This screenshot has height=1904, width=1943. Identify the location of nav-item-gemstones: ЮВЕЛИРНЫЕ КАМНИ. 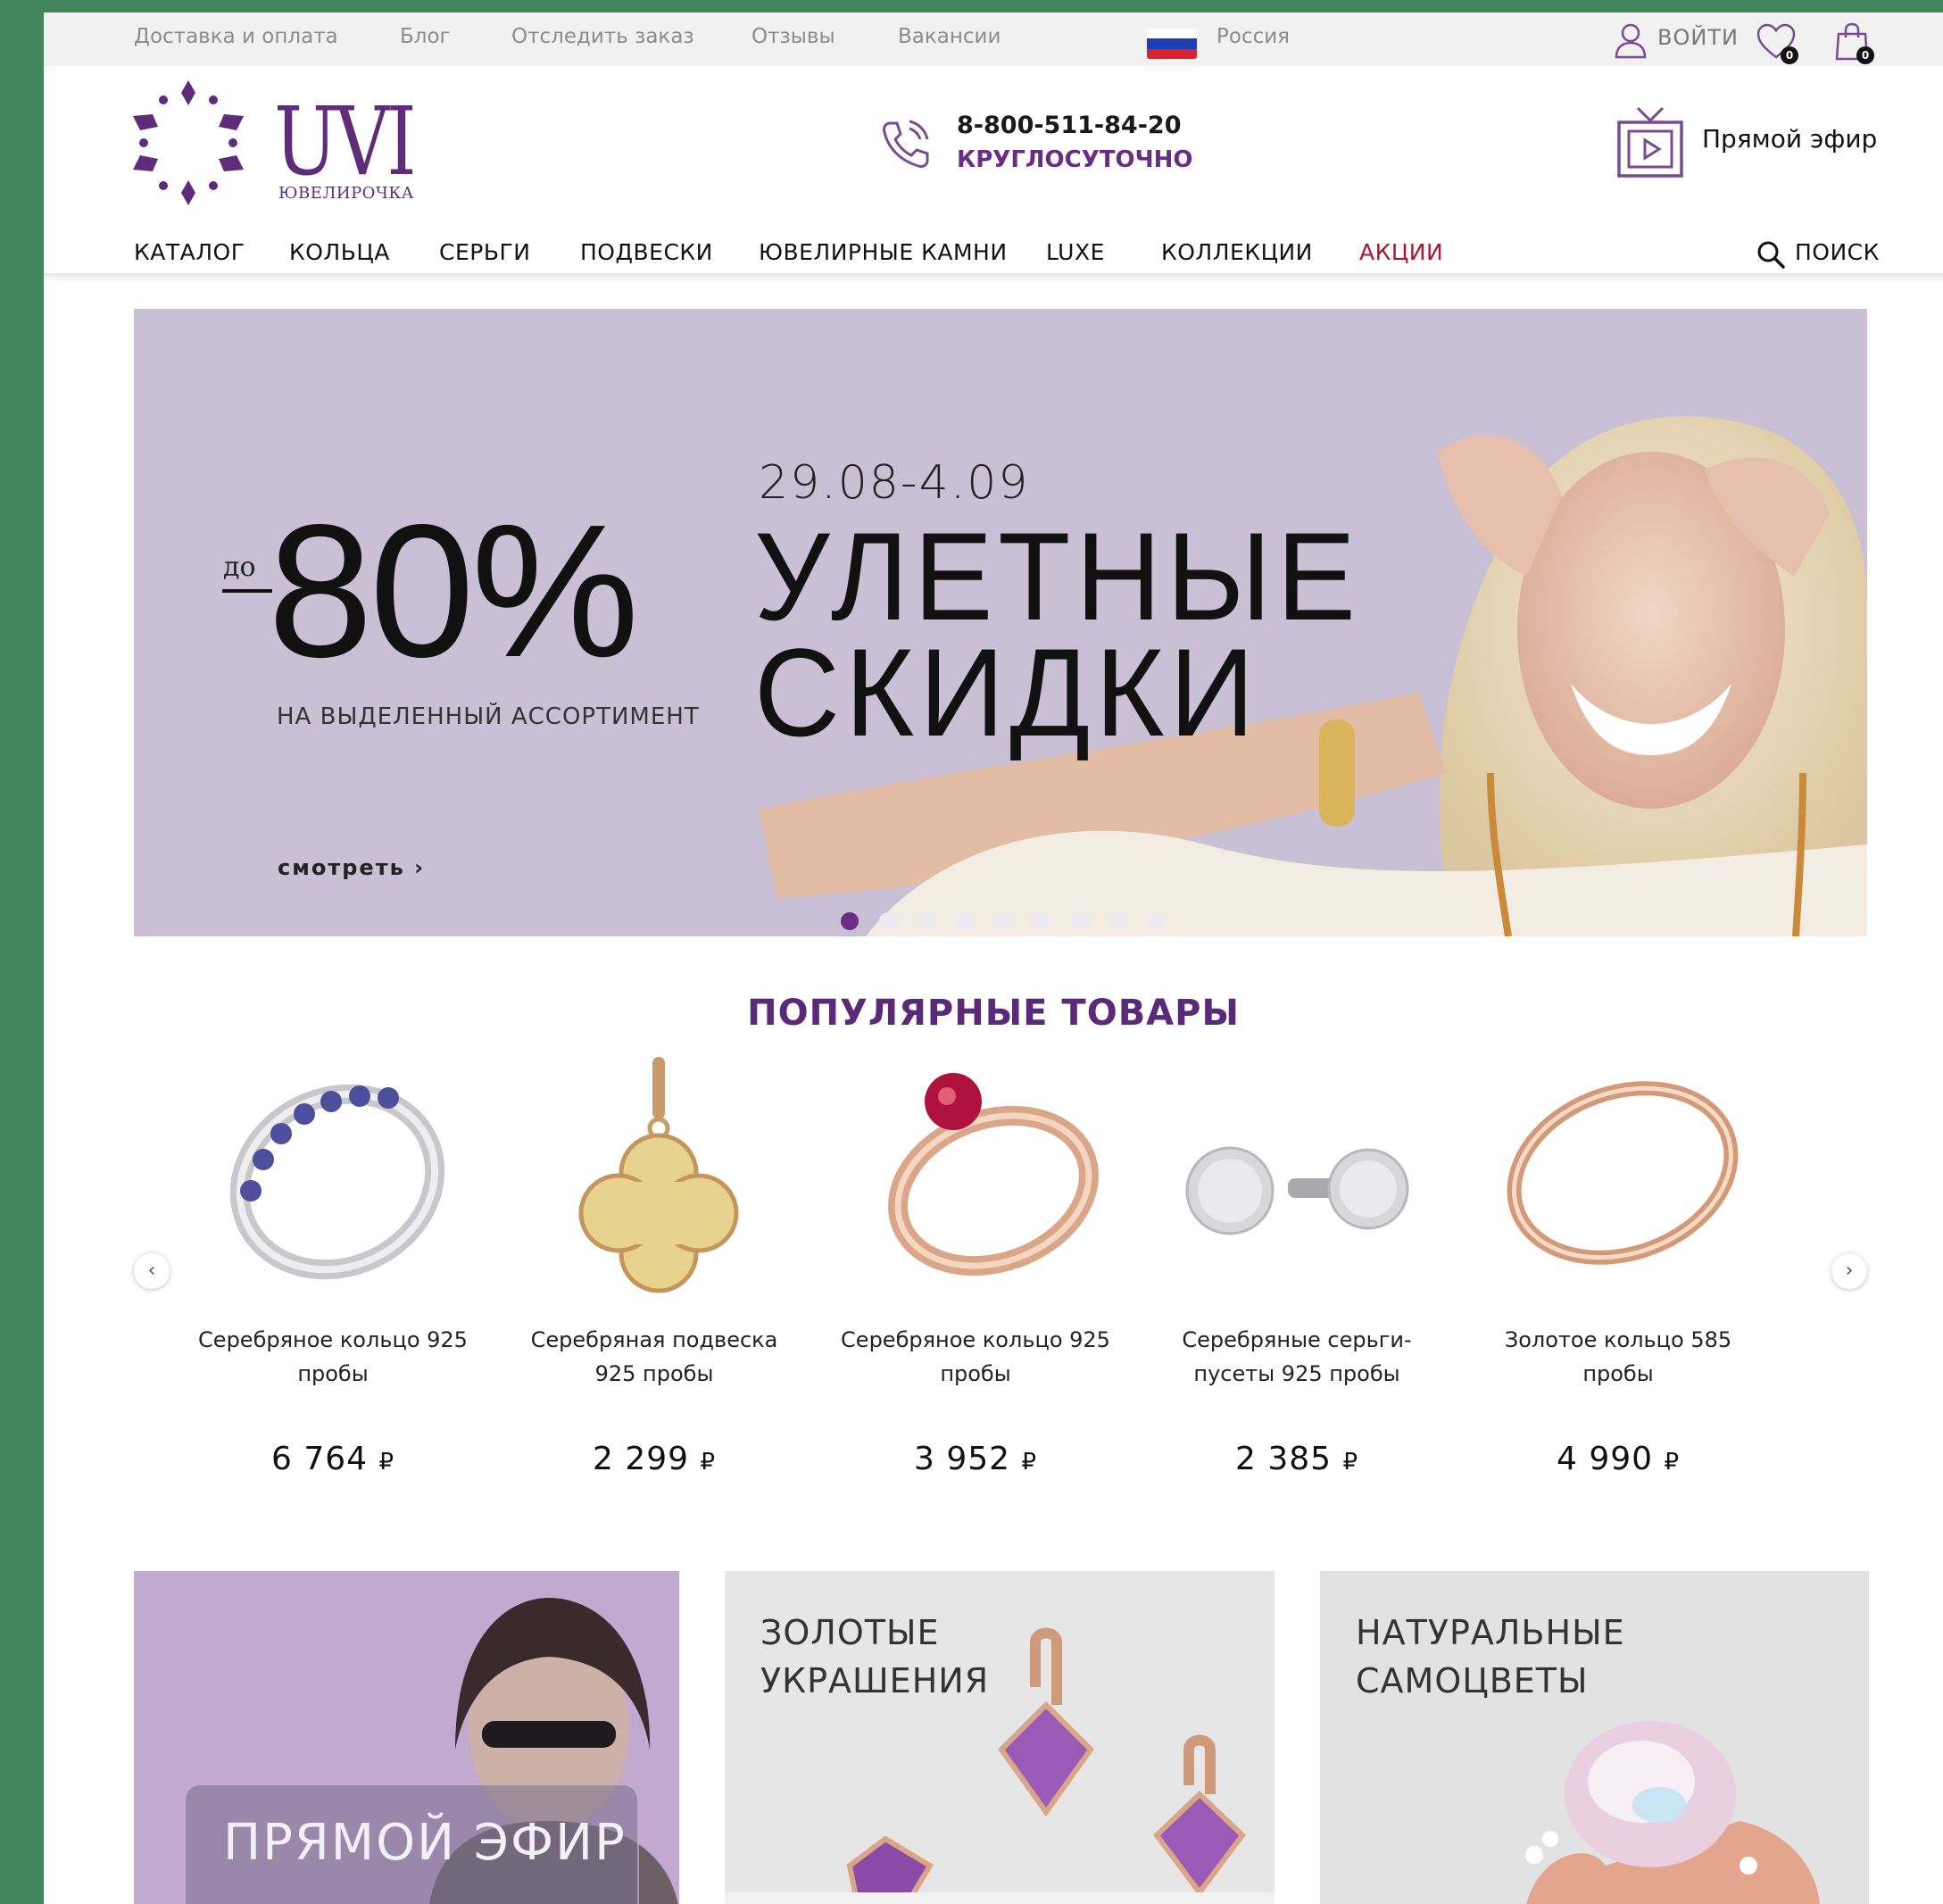
(883, 252).